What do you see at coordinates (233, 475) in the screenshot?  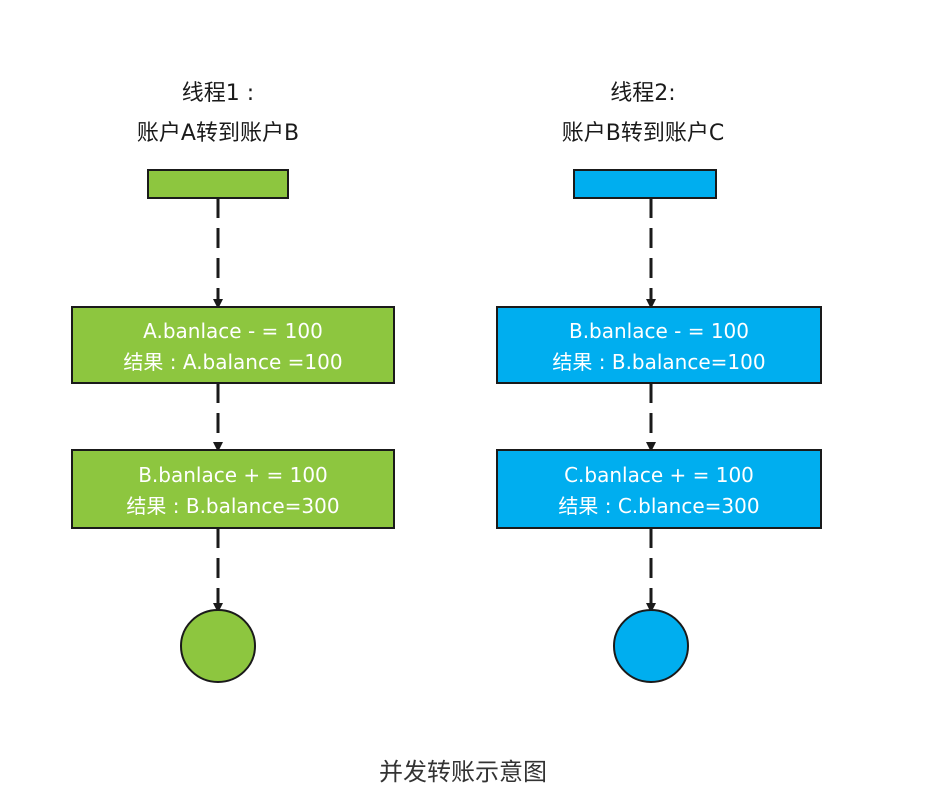 I see `thread1-step2-operation: B.banlace + = 100` at bounding box center [233, 475].